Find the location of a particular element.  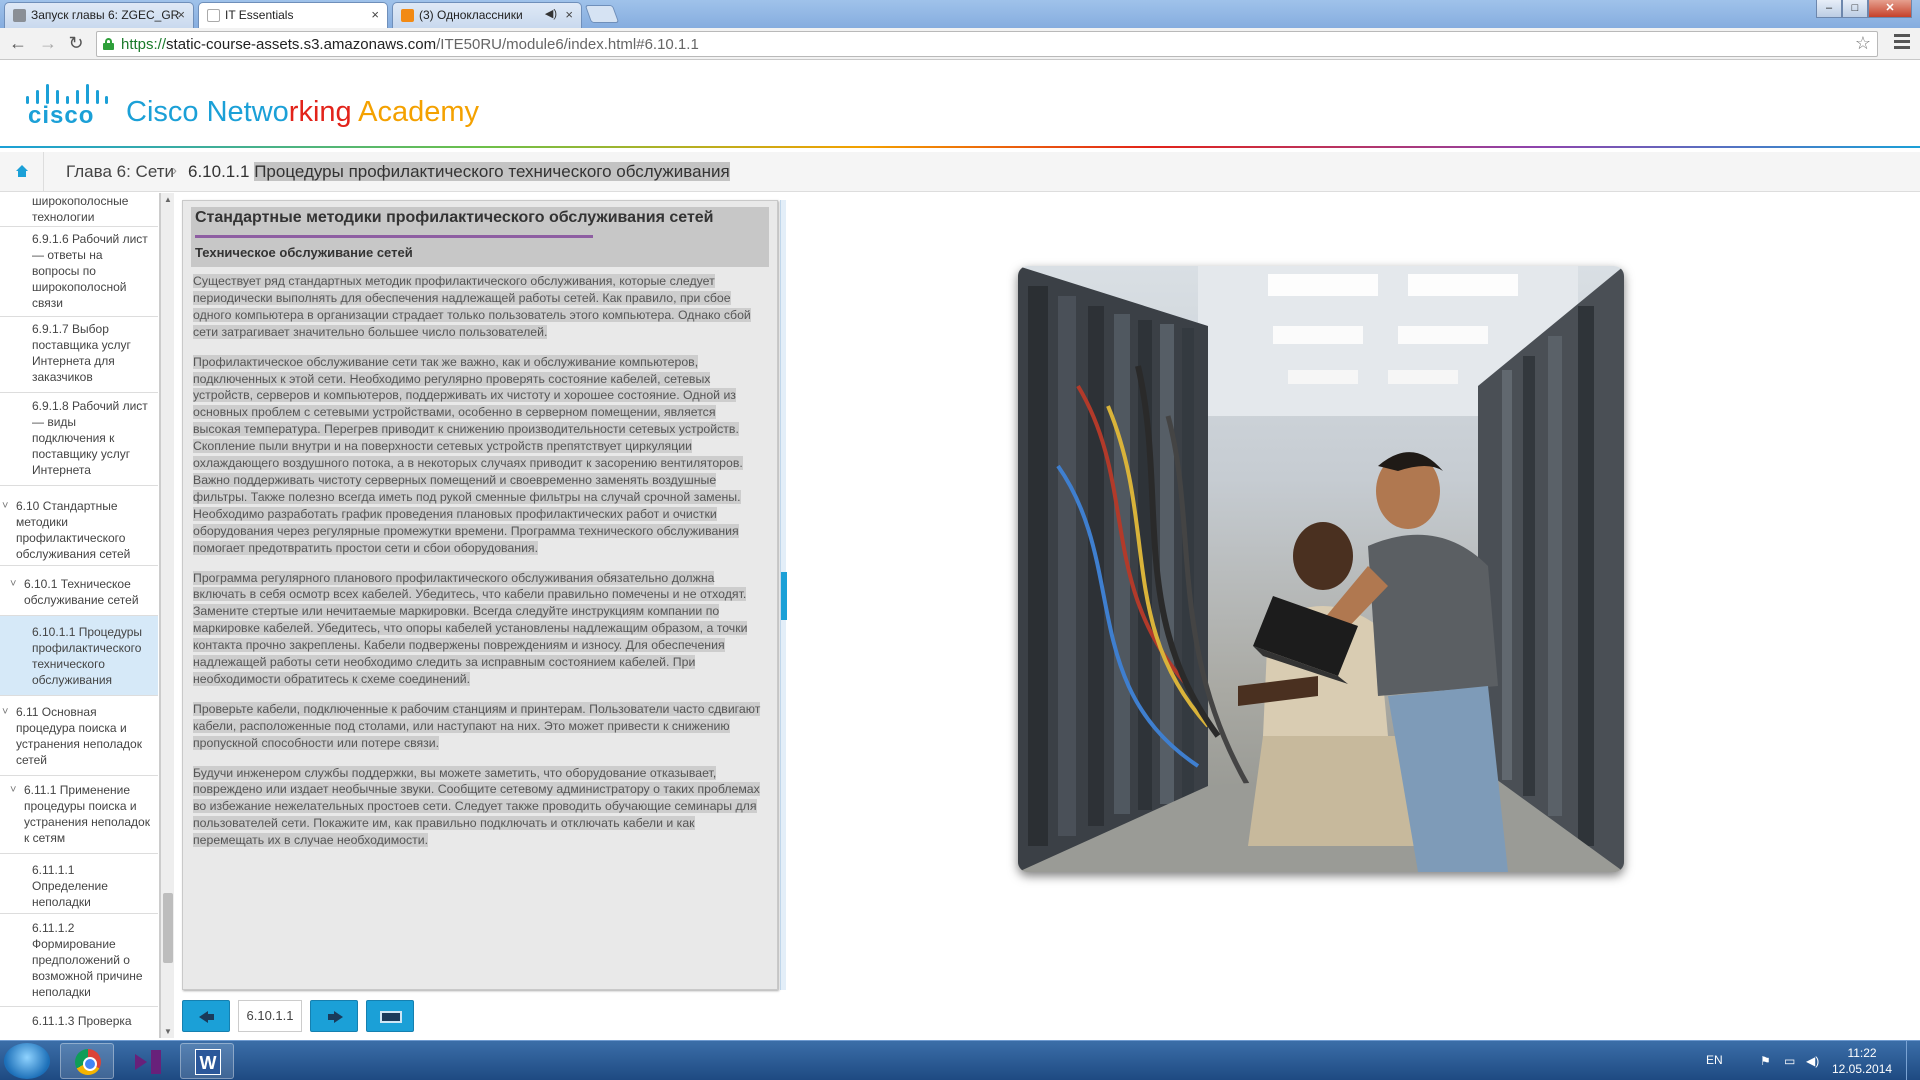

clock-date: 12.05.2014 is located at coordinates (1862, 1069).